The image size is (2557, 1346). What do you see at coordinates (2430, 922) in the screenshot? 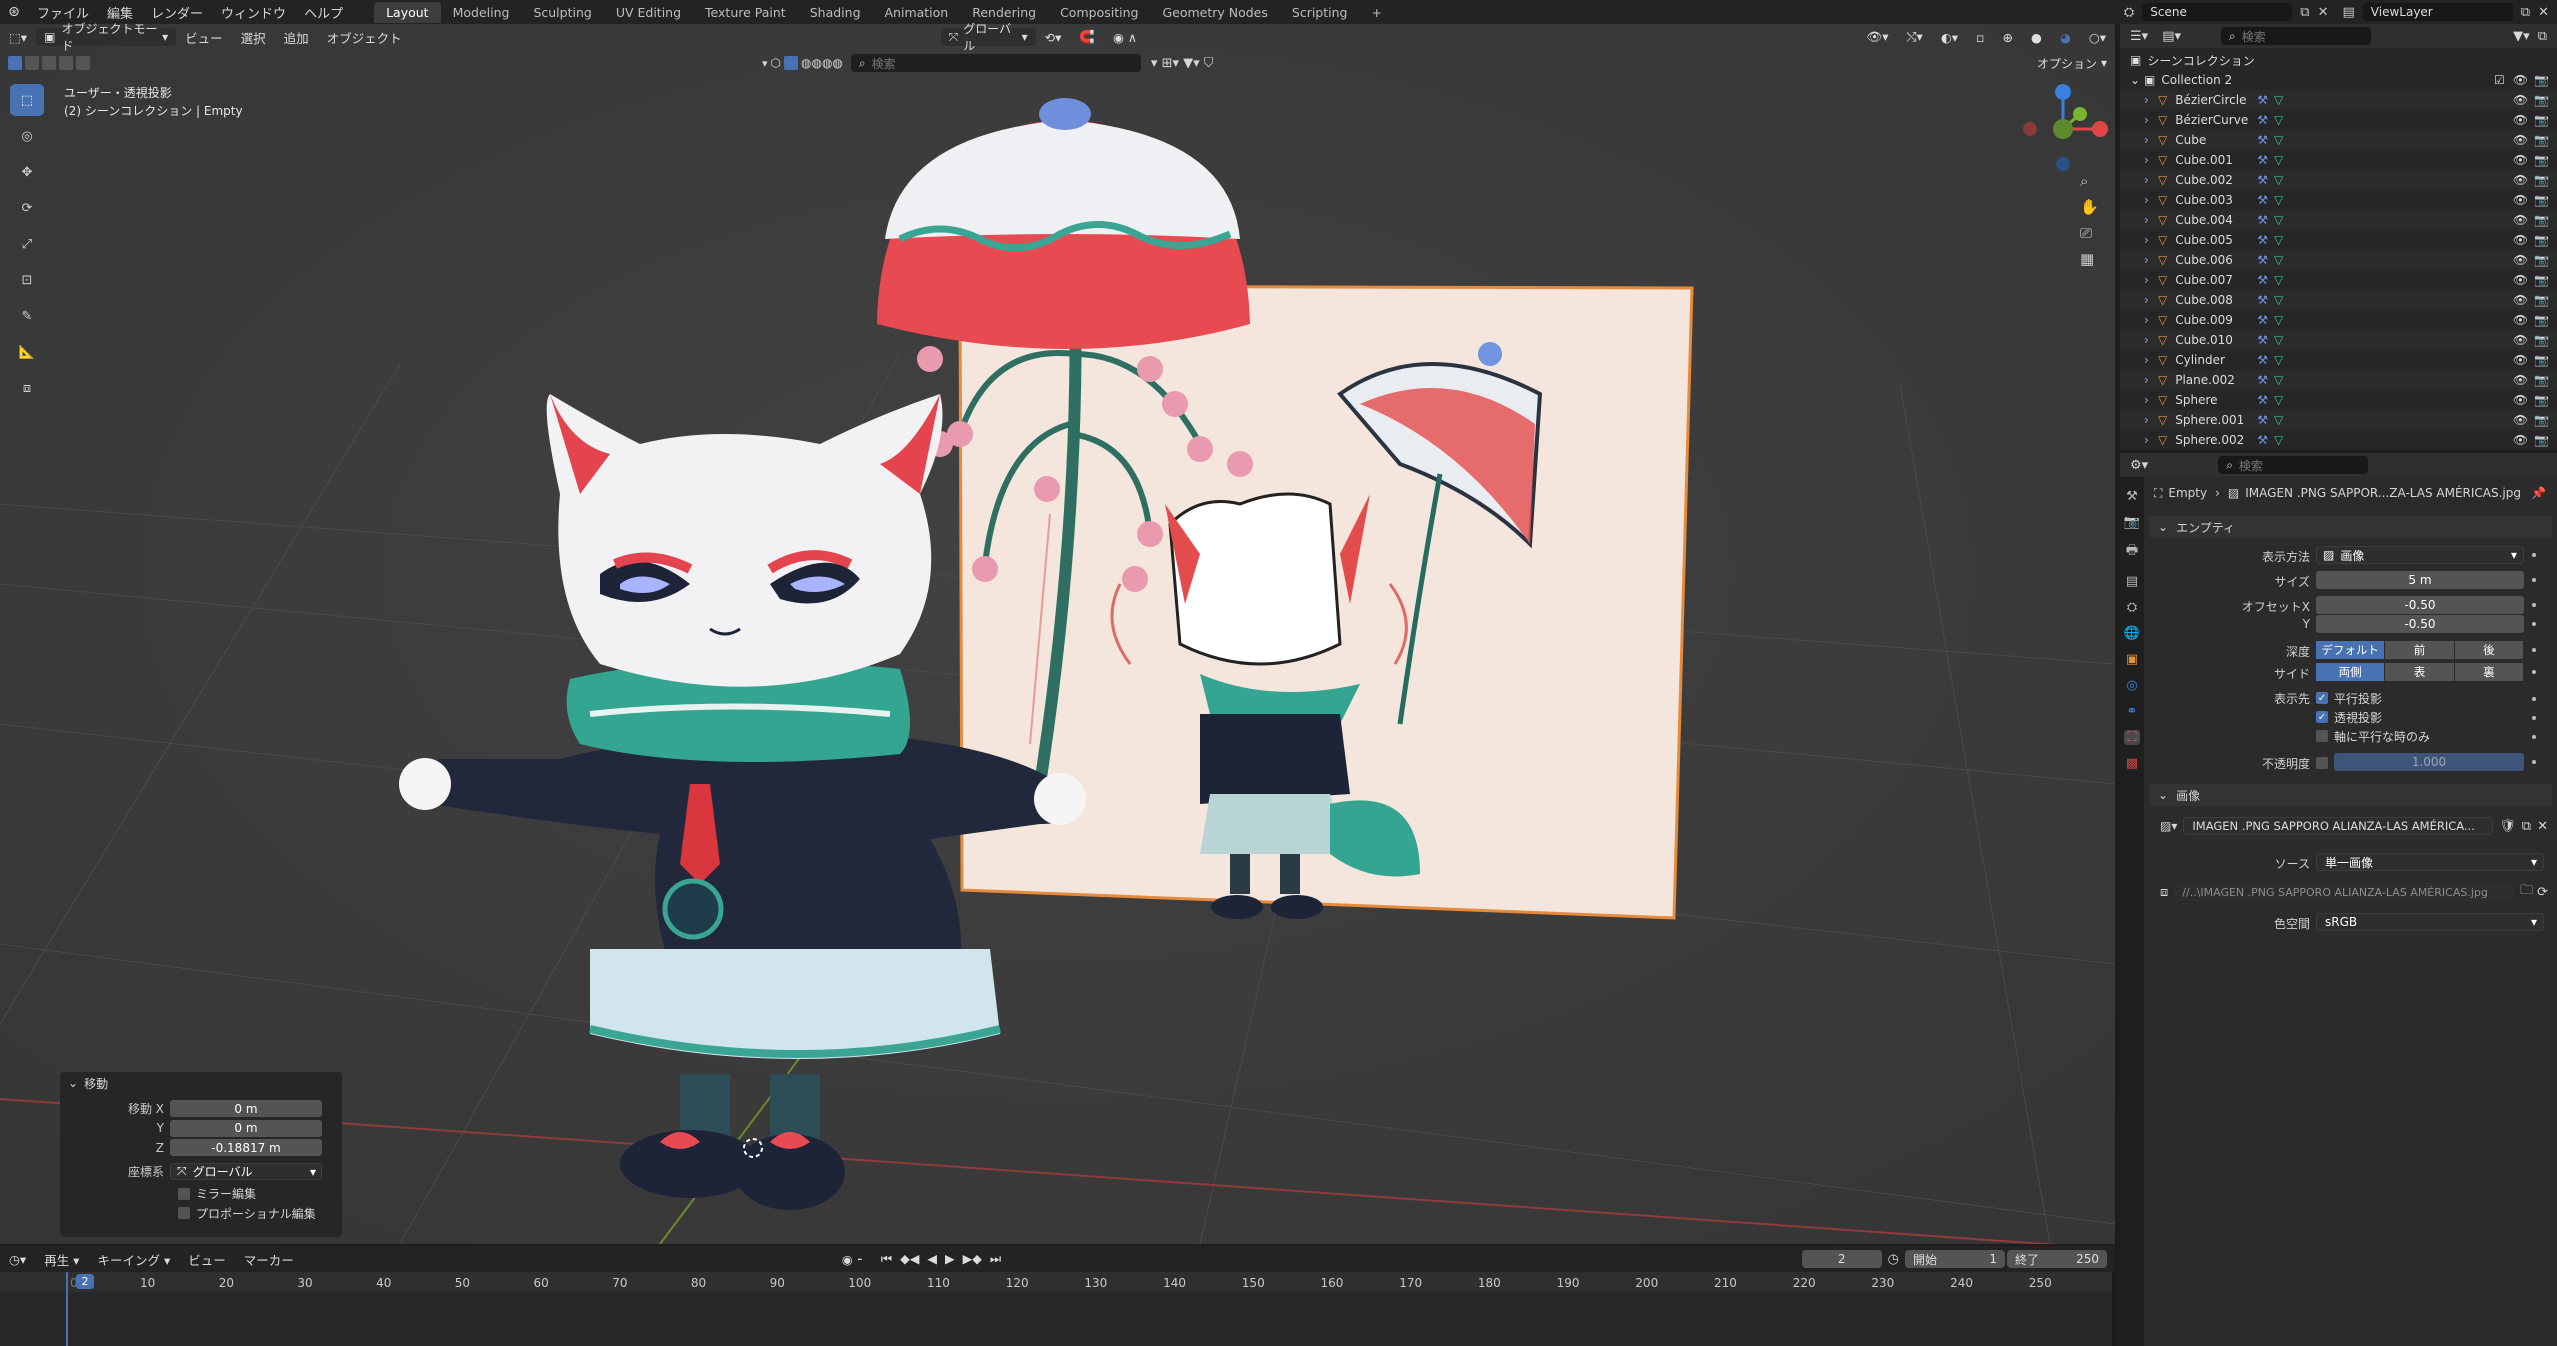
I see `colorspace-dropdown: sRGB ▾` at bounding box center [2430, 922].